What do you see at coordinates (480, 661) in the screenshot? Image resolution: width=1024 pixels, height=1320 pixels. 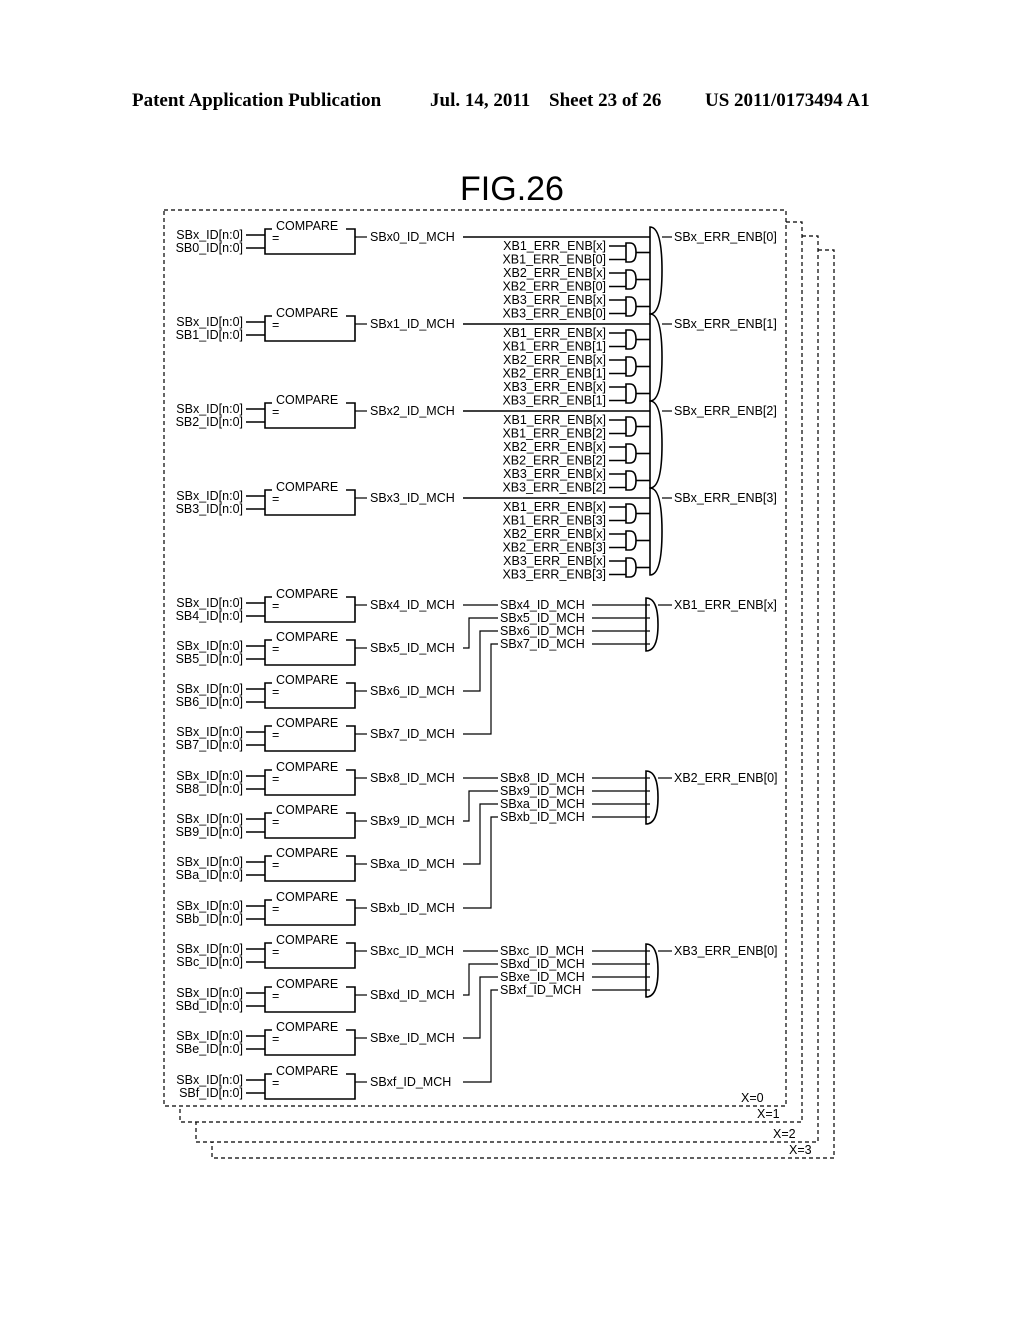 I see `match-route-wire` at bounding box center [480, 661].